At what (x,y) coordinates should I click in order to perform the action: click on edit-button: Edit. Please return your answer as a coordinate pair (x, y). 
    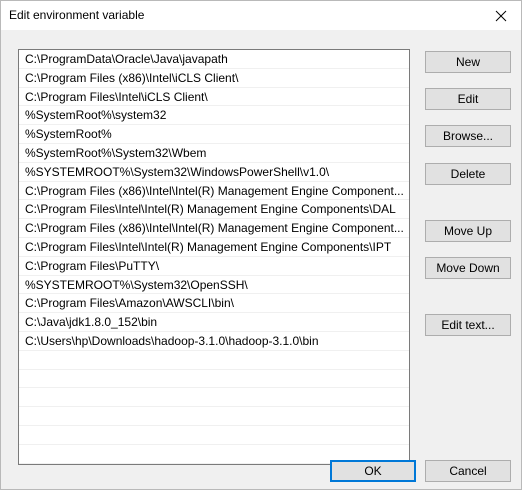
    Looking at the image, I should click on (468, 99).